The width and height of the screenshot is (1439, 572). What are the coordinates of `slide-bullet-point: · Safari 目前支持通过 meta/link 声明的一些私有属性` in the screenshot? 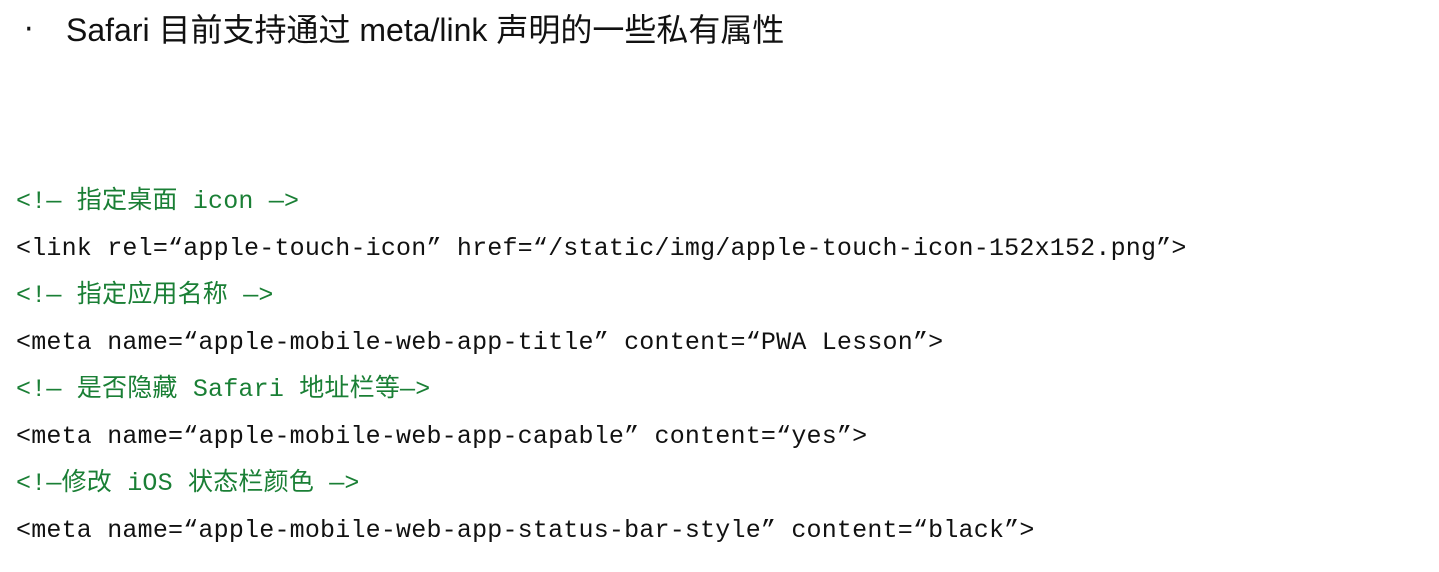 It's located at (404, 30).